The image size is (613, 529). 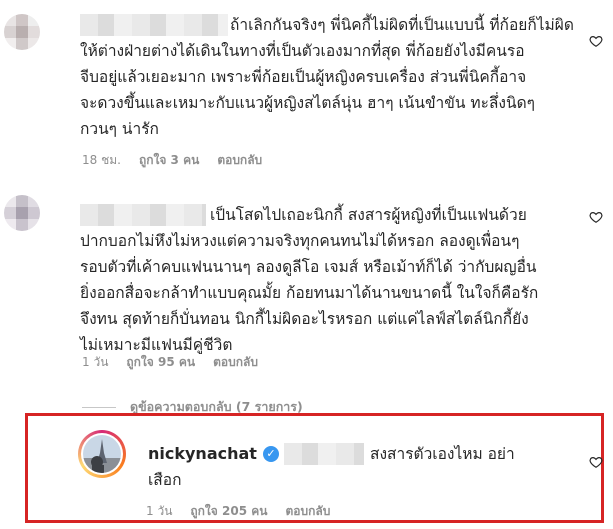 I want to click on comment-meta: 18 ชม. ถูกใจ 3 คน ตอบกลับ, so click(x=172, y=160).